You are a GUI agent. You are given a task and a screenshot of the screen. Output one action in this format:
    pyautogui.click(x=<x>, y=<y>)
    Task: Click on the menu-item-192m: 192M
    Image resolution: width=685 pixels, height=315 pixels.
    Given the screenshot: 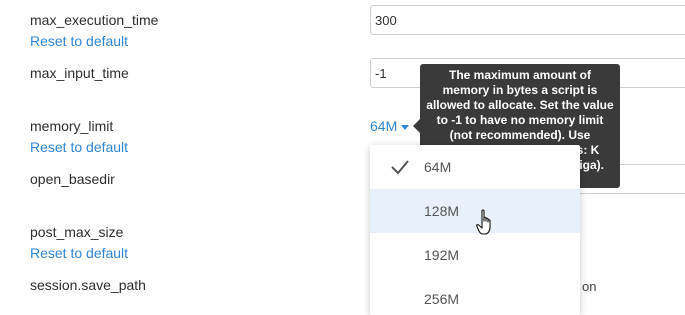 What is the action you would take?
    pyautogui.click(x=475, y=255)
    